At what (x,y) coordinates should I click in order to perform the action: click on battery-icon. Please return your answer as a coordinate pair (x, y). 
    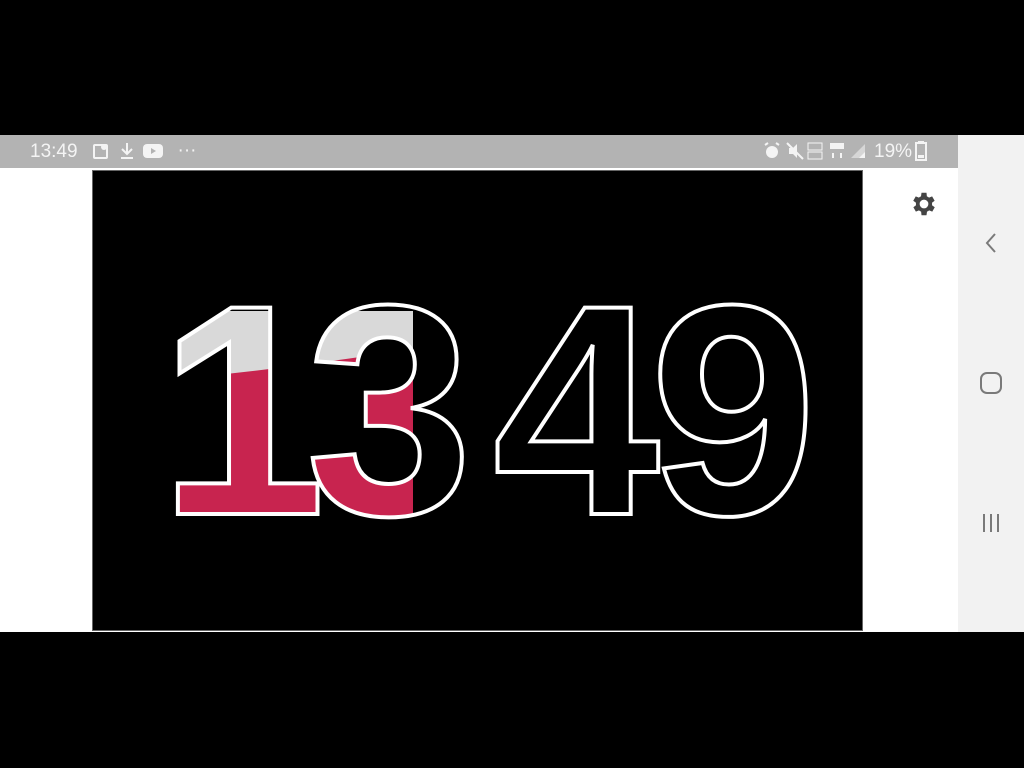
    Looking at the image, I should click on (921, 151).